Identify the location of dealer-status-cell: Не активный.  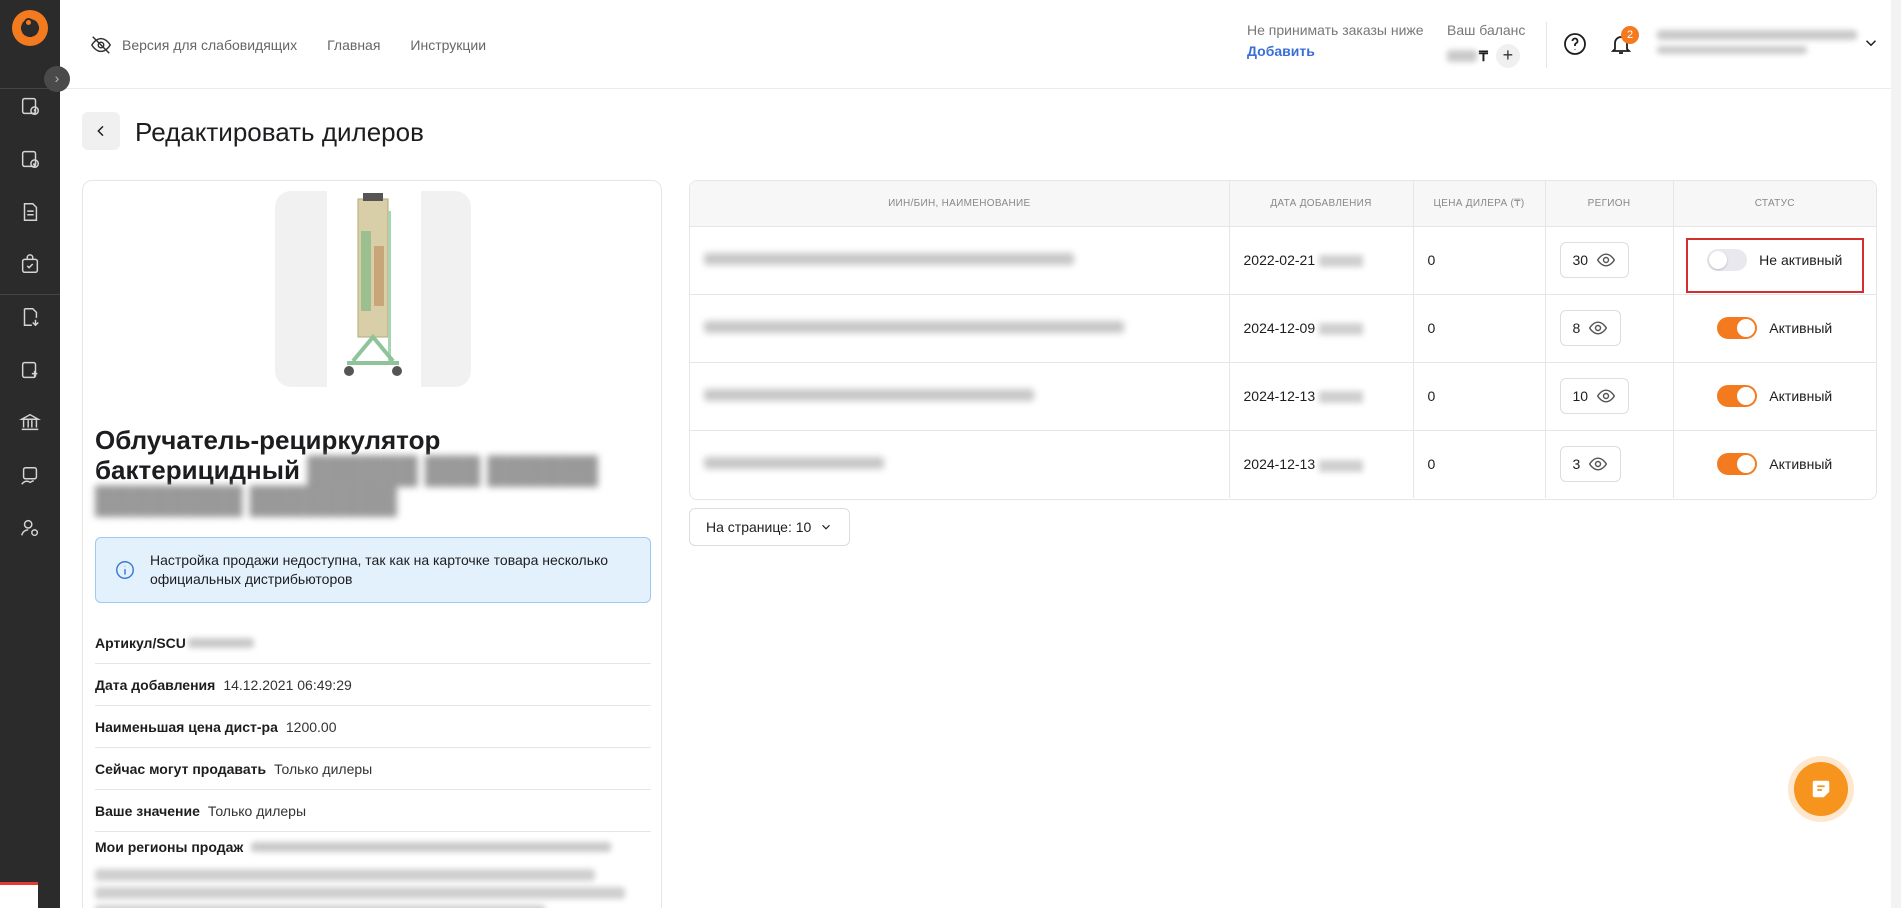
(1774, 260).